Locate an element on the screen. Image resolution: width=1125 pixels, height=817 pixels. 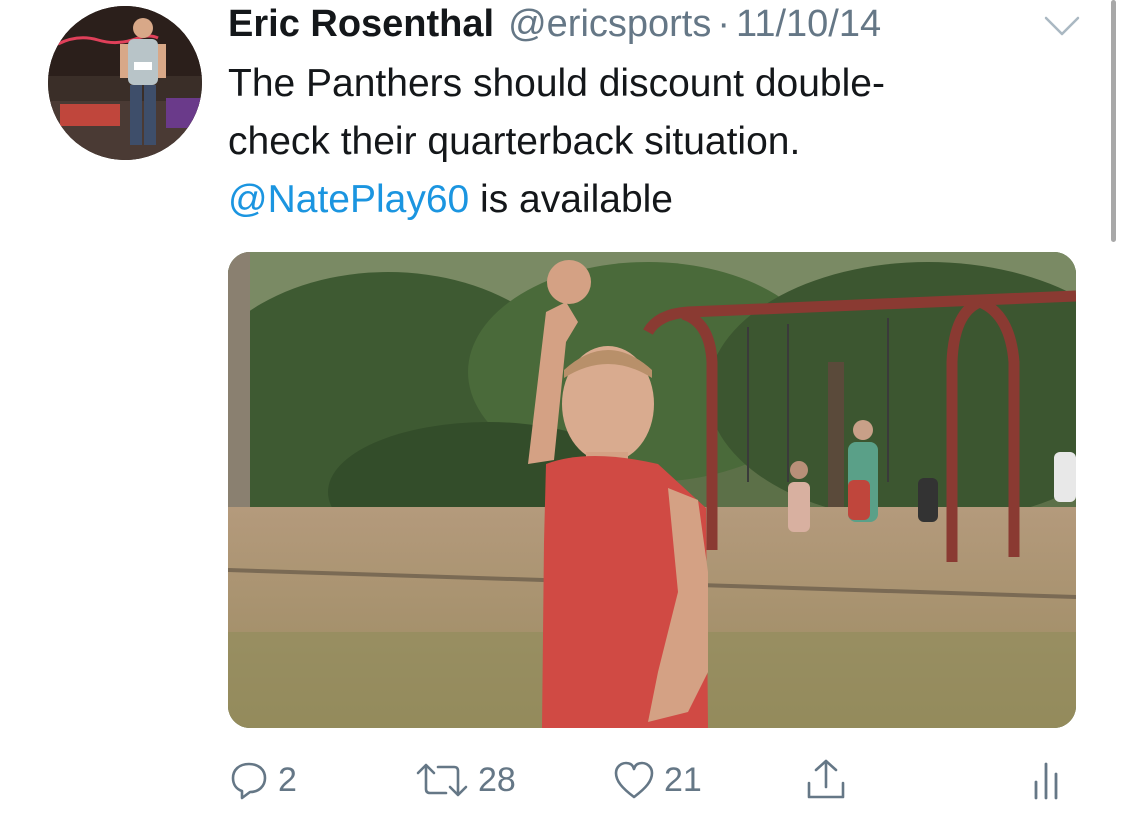
tweet-action-bar: 2 28 21 is located at coordinates (652, 780).